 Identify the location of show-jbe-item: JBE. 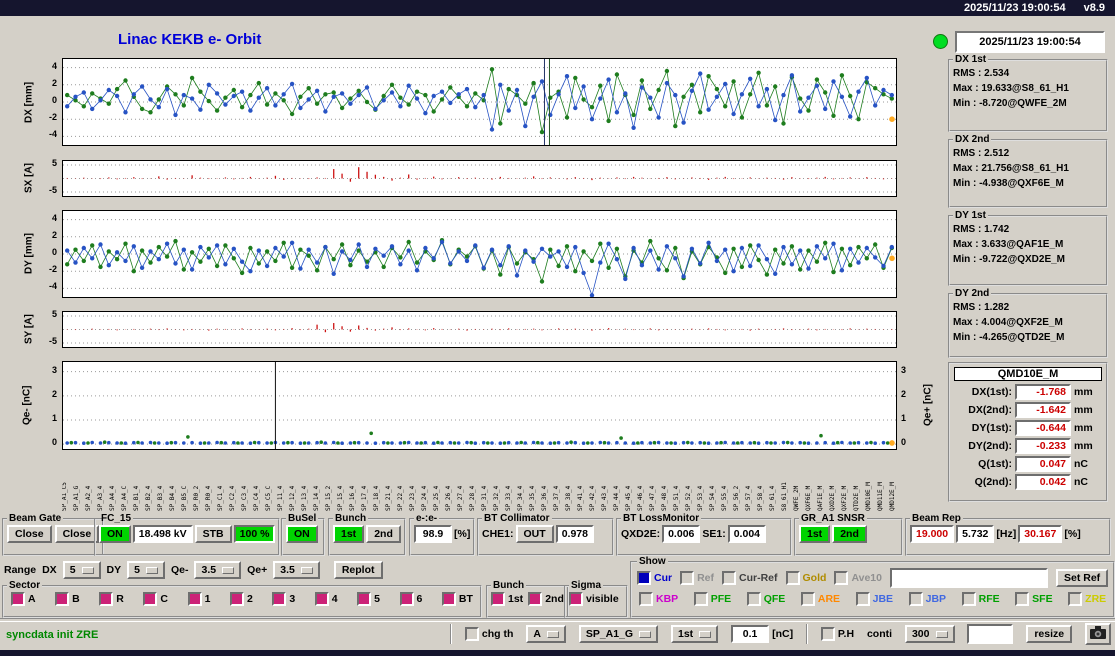
(874, 599).